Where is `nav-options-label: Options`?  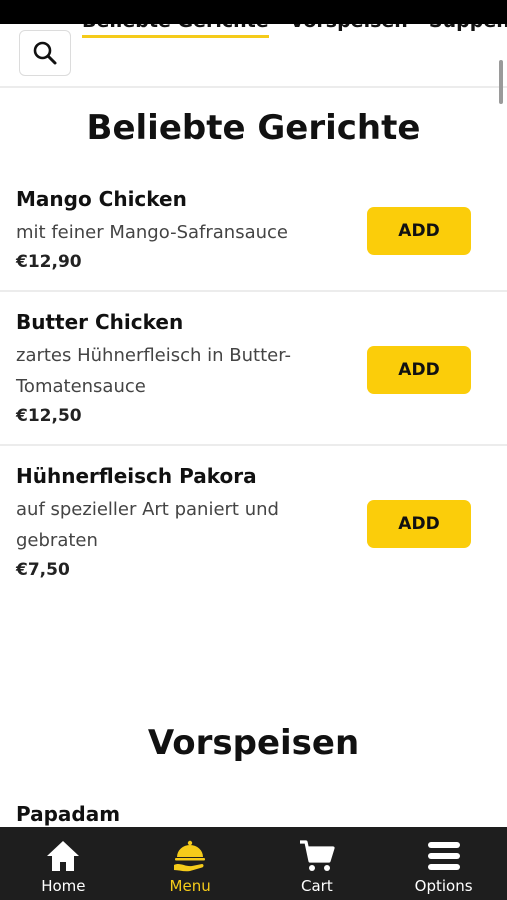
nav-options-label: Options is located at coordinates (443, 886).